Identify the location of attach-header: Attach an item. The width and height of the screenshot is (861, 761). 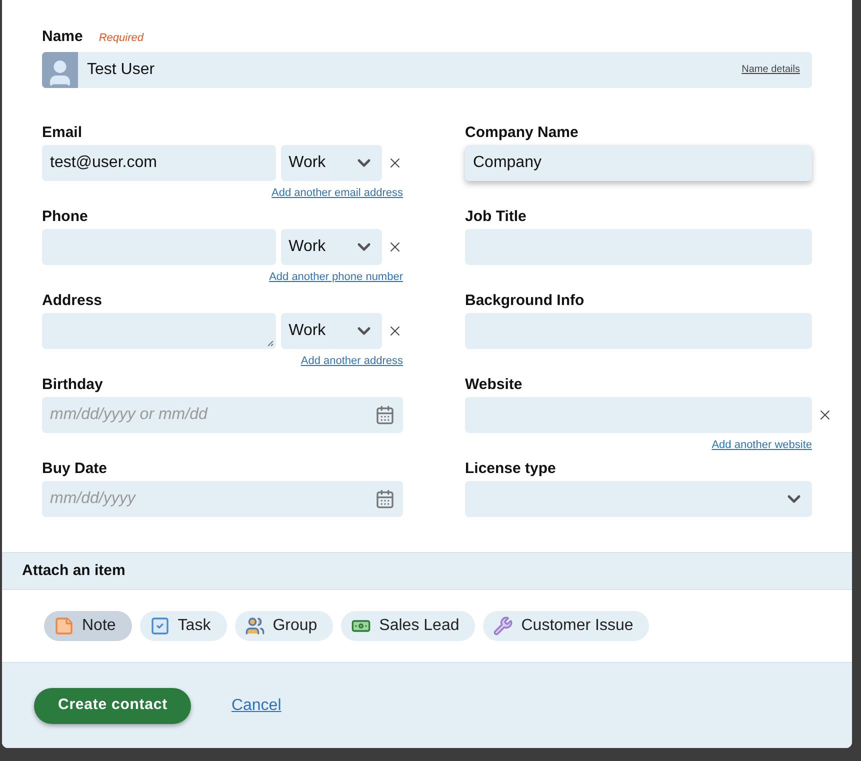
(427, 571).